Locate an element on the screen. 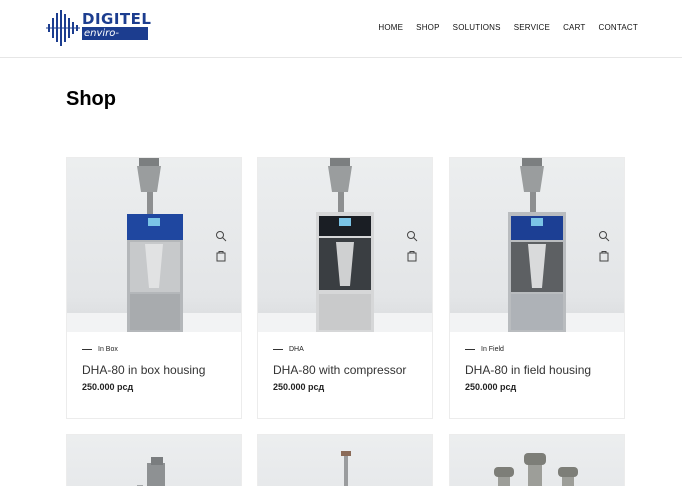  product-info: DHA DHA-80 with compressor 250.000 рсд is located at coordinates (345, 375).